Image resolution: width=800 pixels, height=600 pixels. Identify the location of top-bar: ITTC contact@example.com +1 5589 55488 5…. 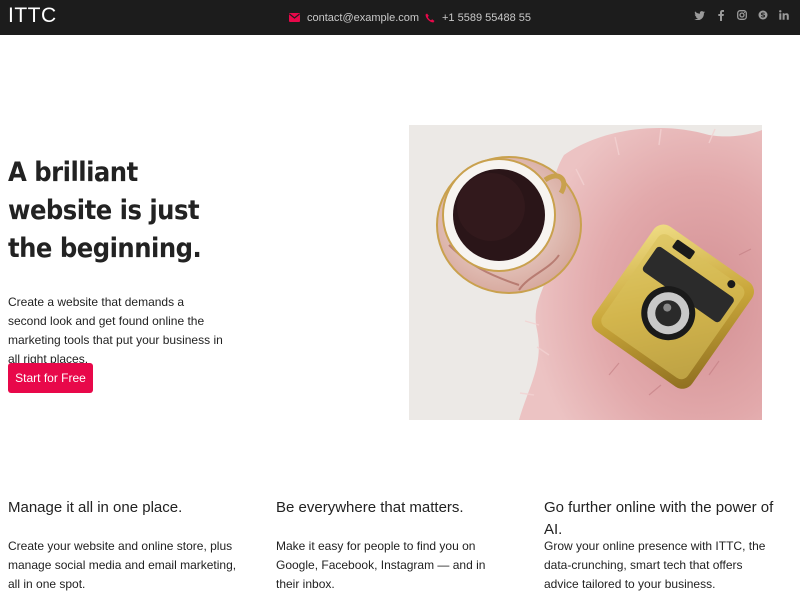
(400, 17).